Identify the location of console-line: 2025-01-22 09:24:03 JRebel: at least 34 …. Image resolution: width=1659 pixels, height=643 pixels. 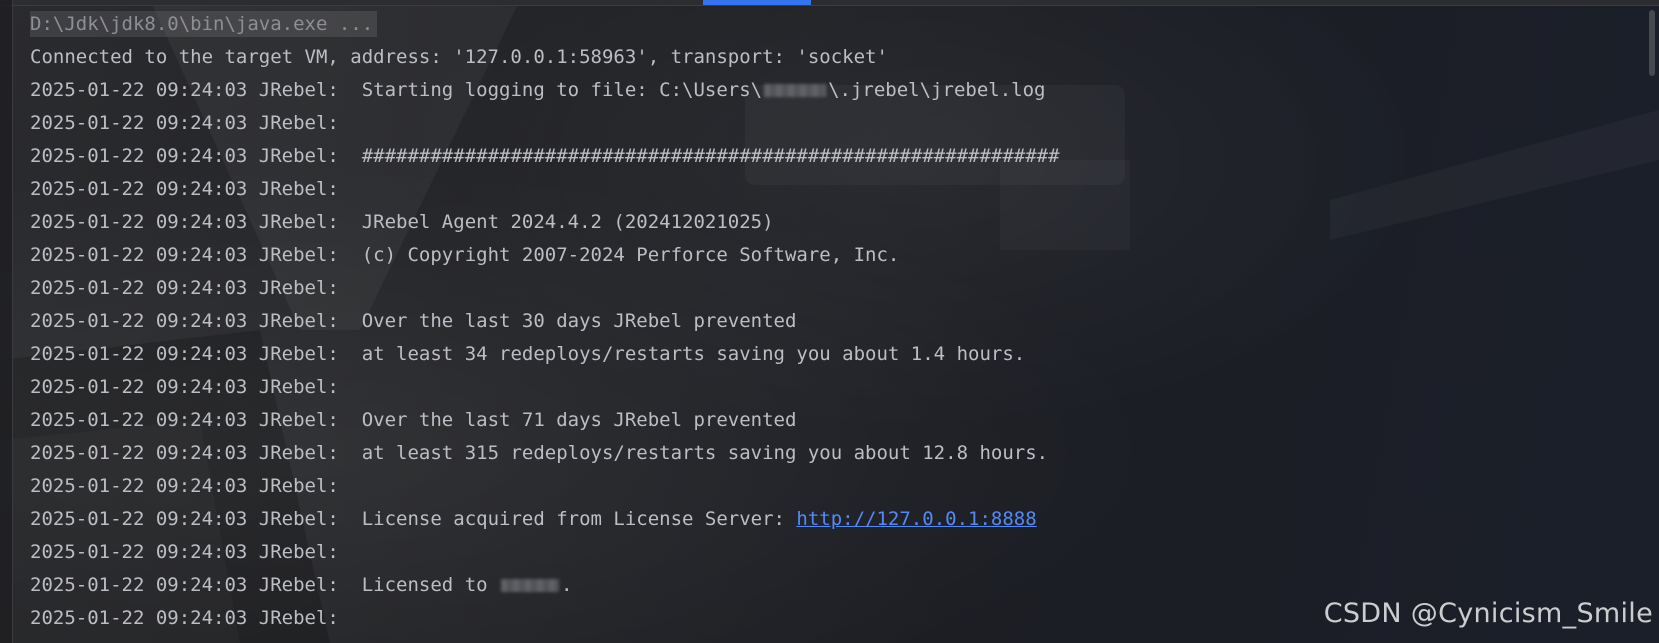
(545, 354).